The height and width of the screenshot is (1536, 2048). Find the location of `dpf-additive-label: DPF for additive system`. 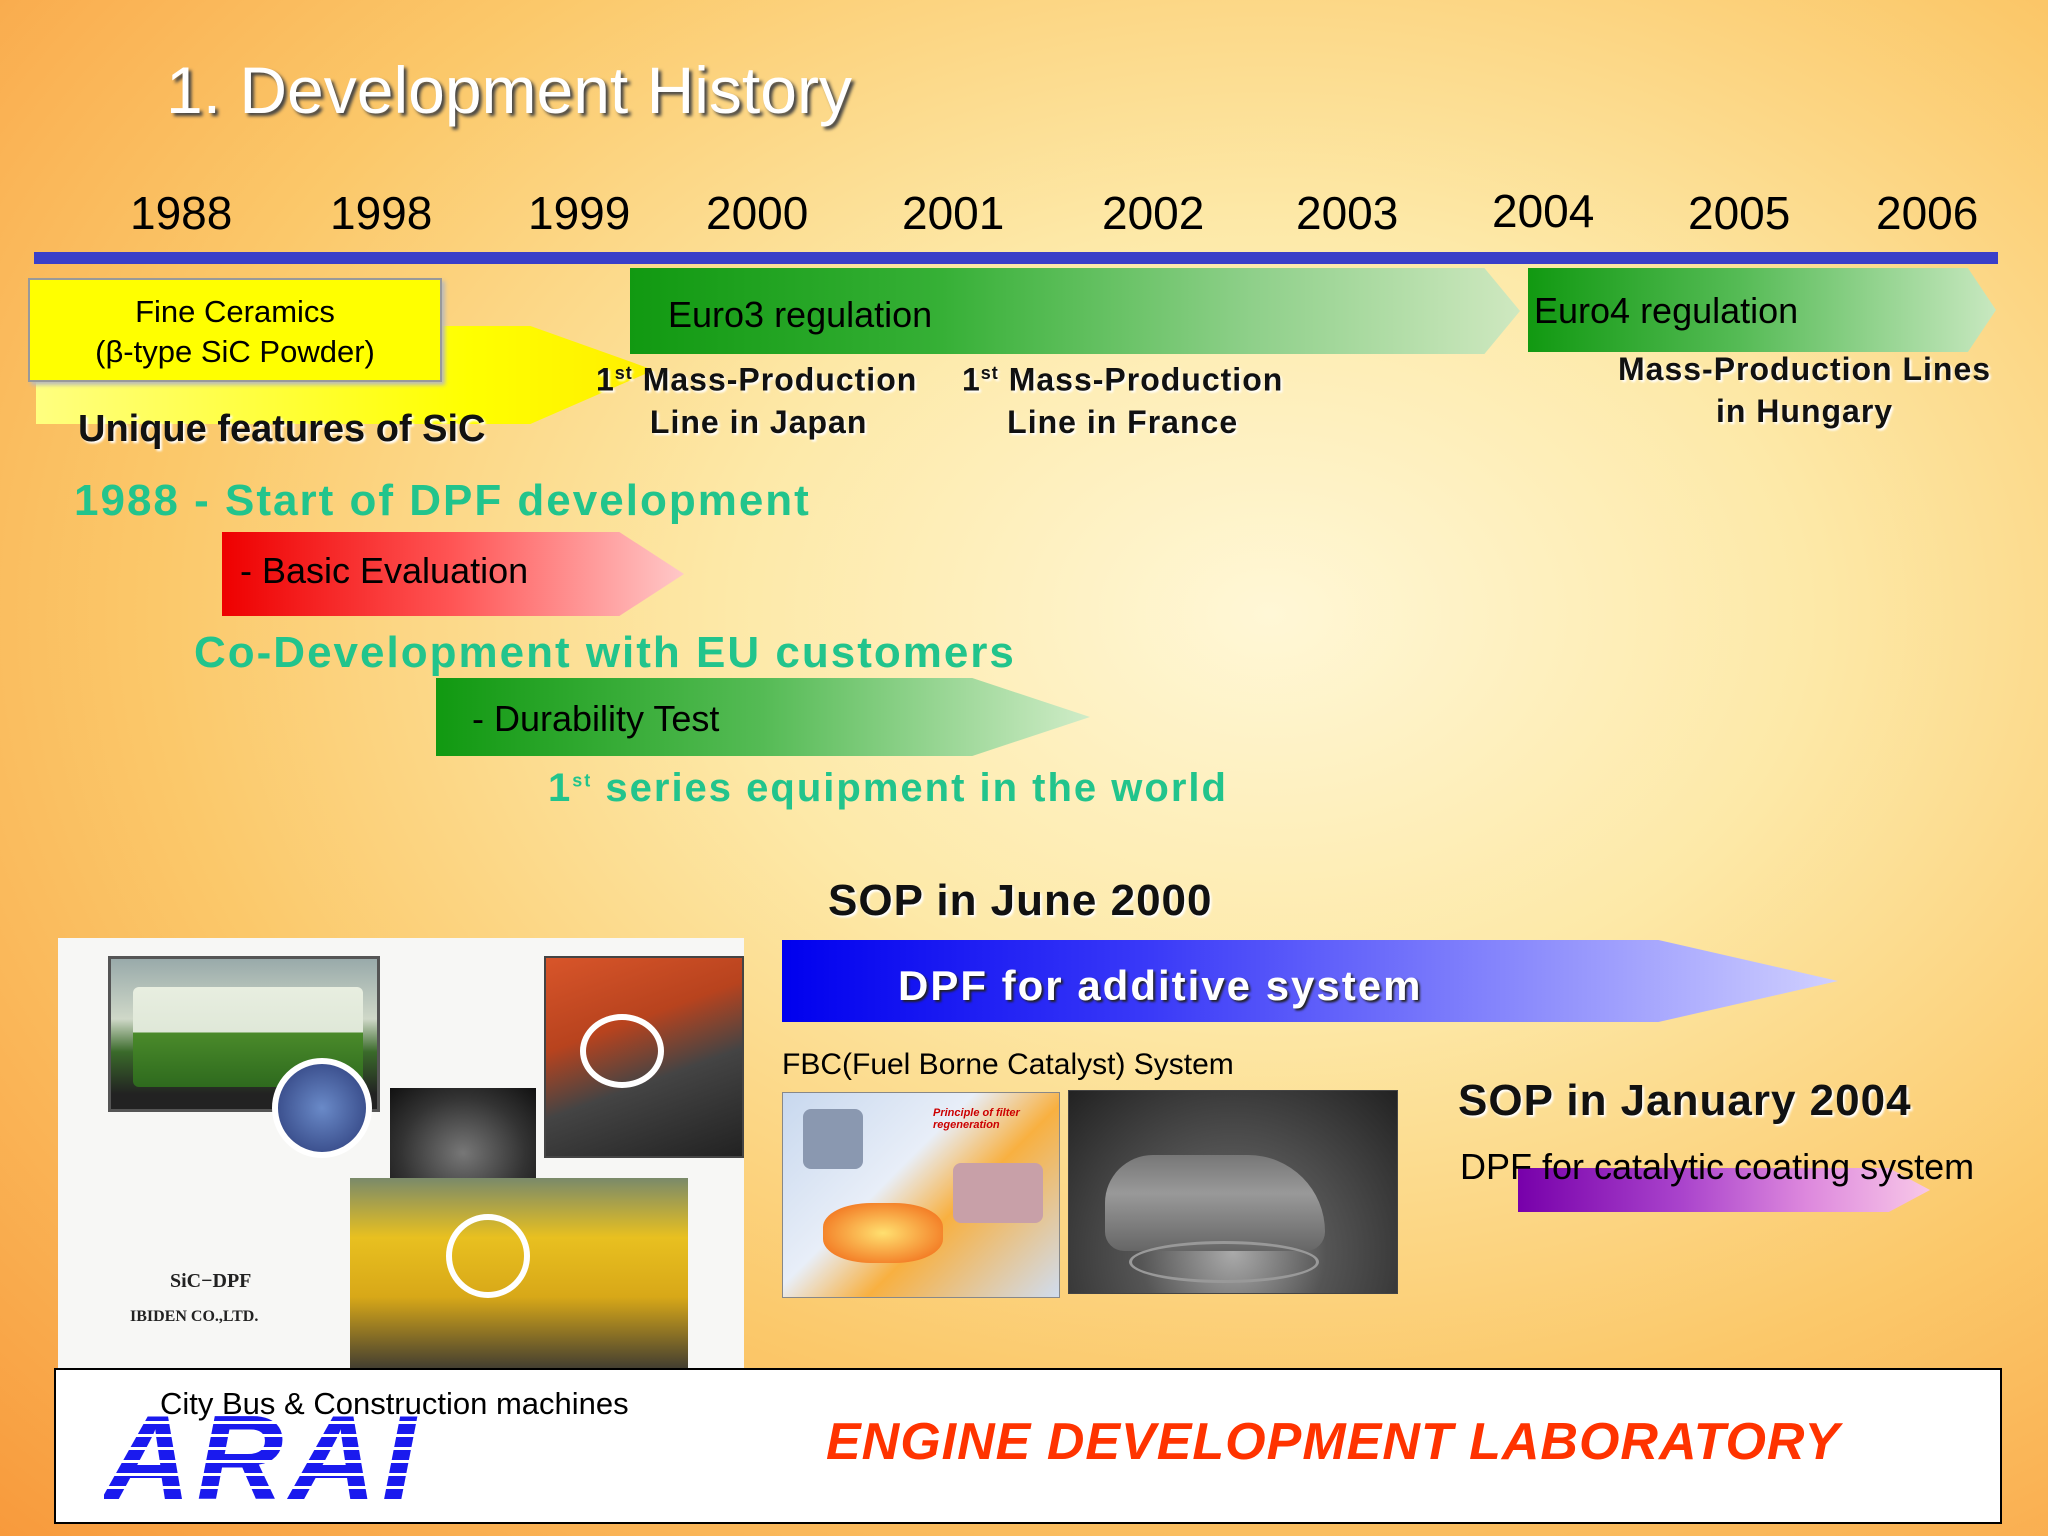

dpf-additive-label: DPF for additive system is located at coordinates (1160, 985).